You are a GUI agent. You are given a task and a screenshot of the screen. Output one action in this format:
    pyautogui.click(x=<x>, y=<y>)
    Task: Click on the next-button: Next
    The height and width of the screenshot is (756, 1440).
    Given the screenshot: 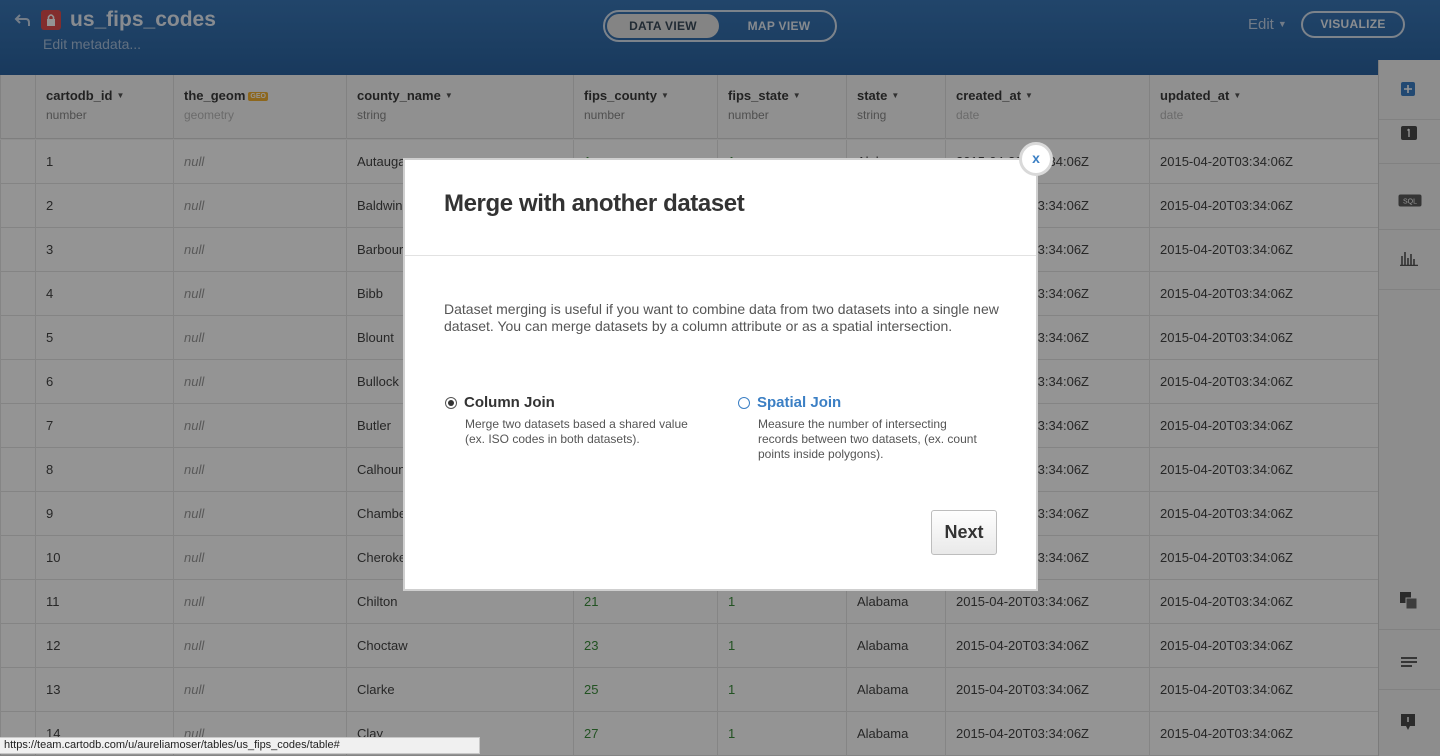 What is the action you would take?
    pyautogui.click(x=964, y=532)
    